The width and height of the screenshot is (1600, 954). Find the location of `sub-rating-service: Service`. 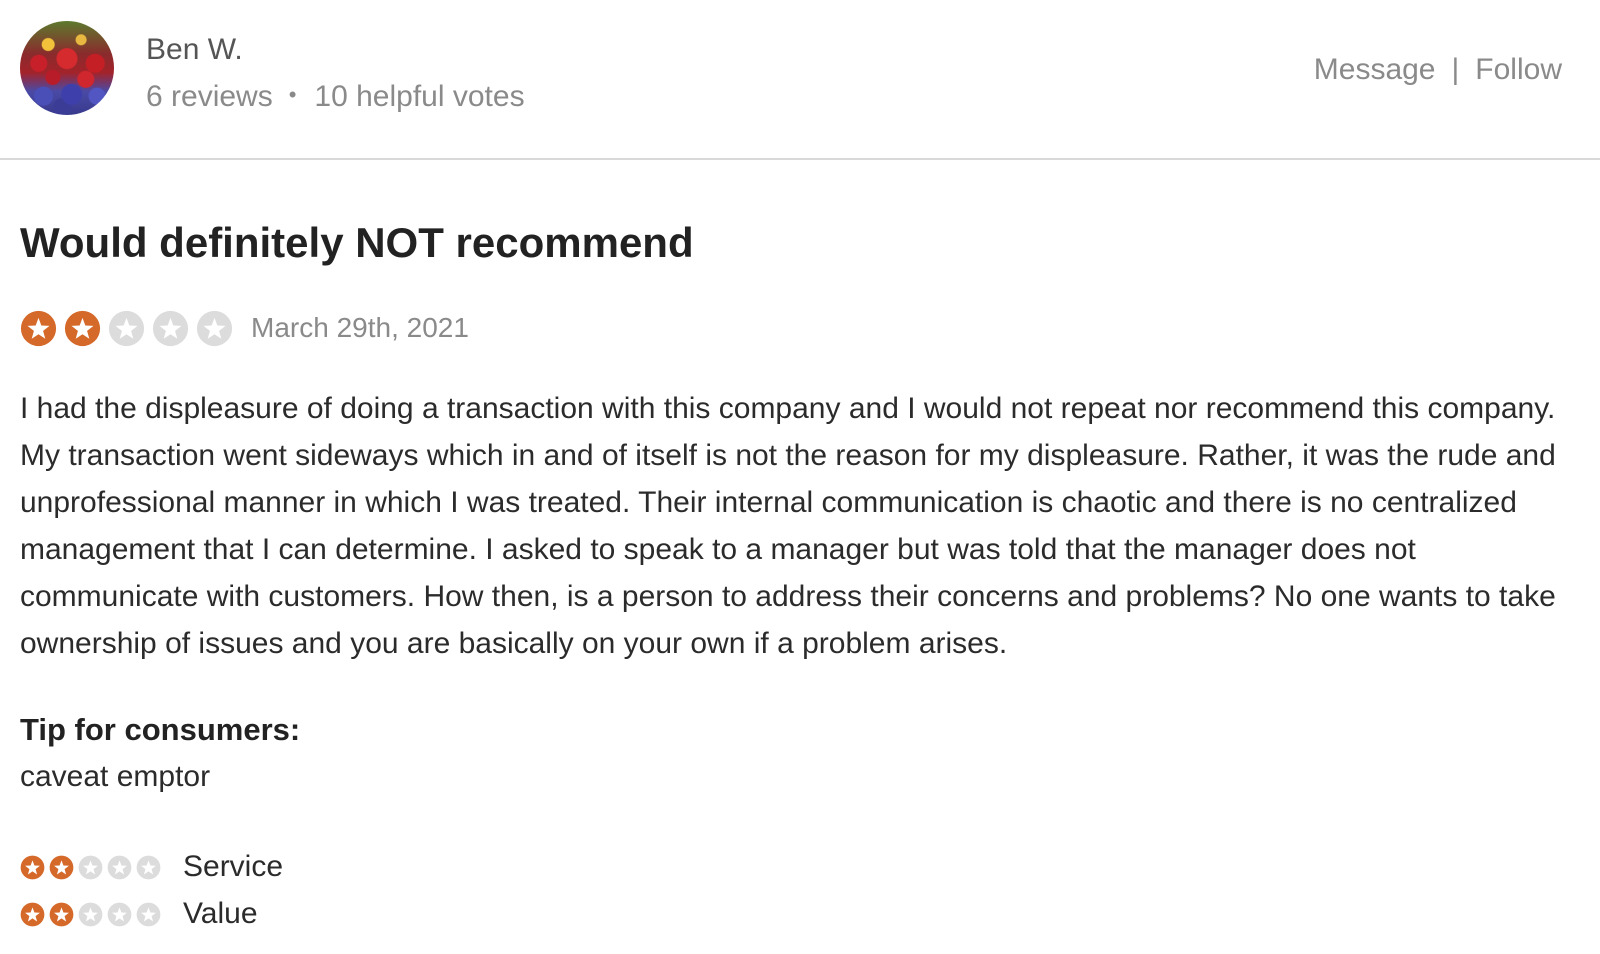

sub-rating-service: Service is located at coordinates (151, 867).